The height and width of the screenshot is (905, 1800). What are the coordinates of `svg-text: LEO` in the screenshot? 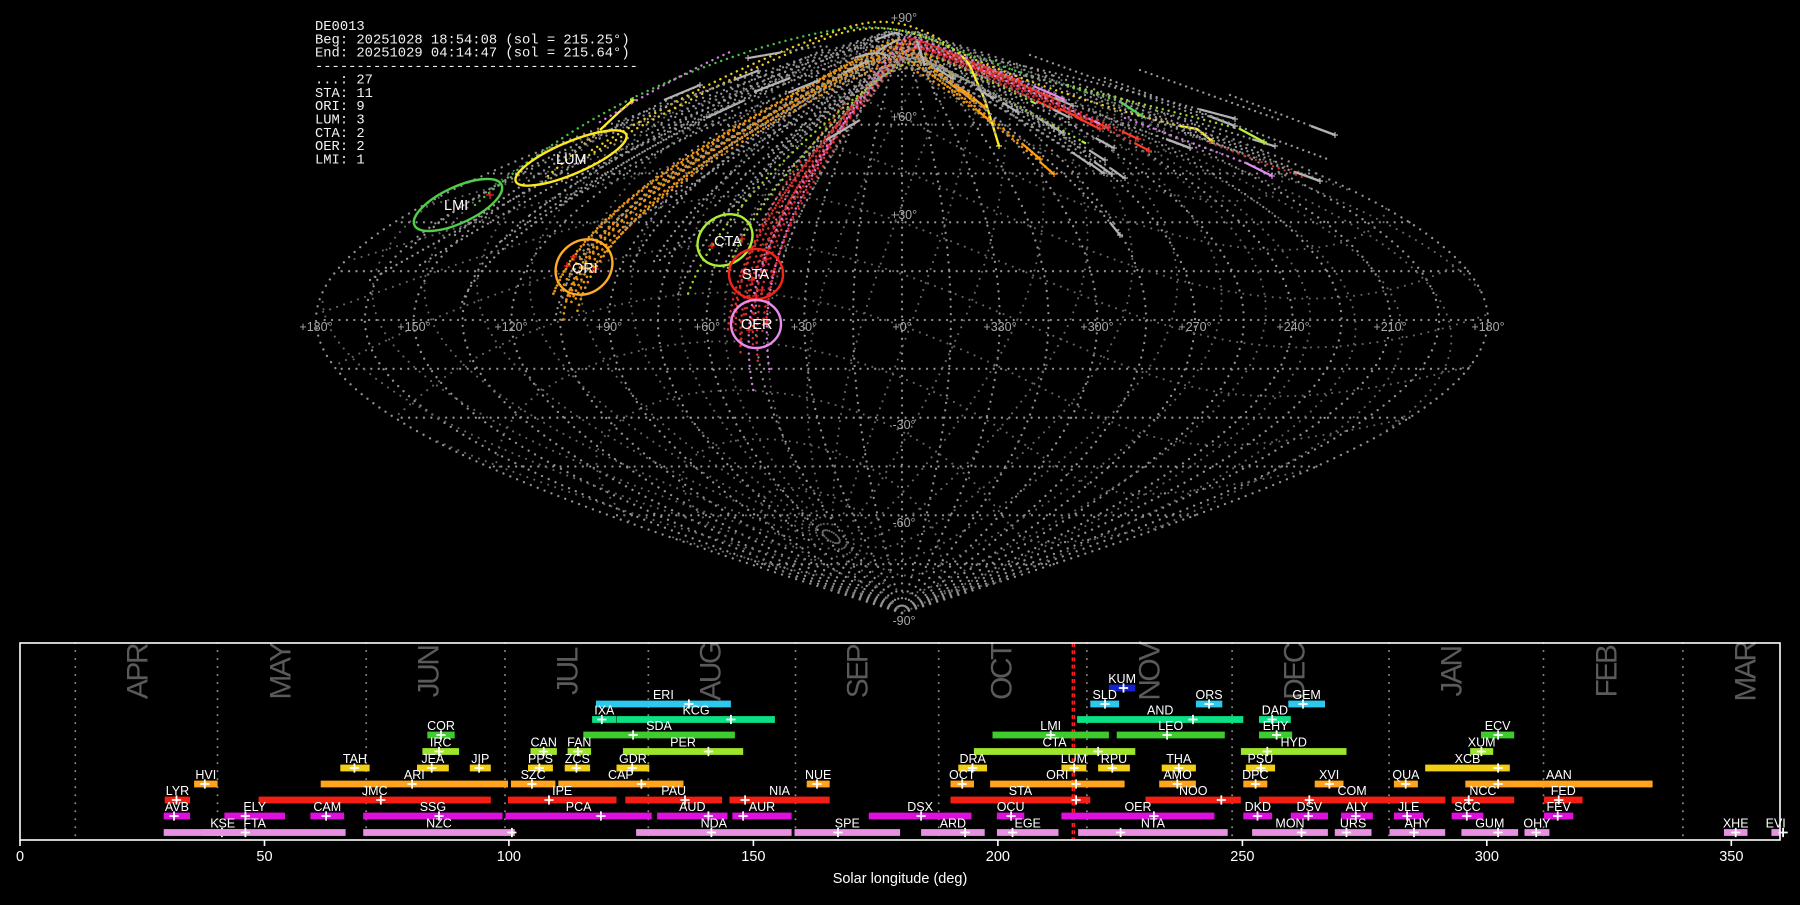 It's located at (1170, 726).